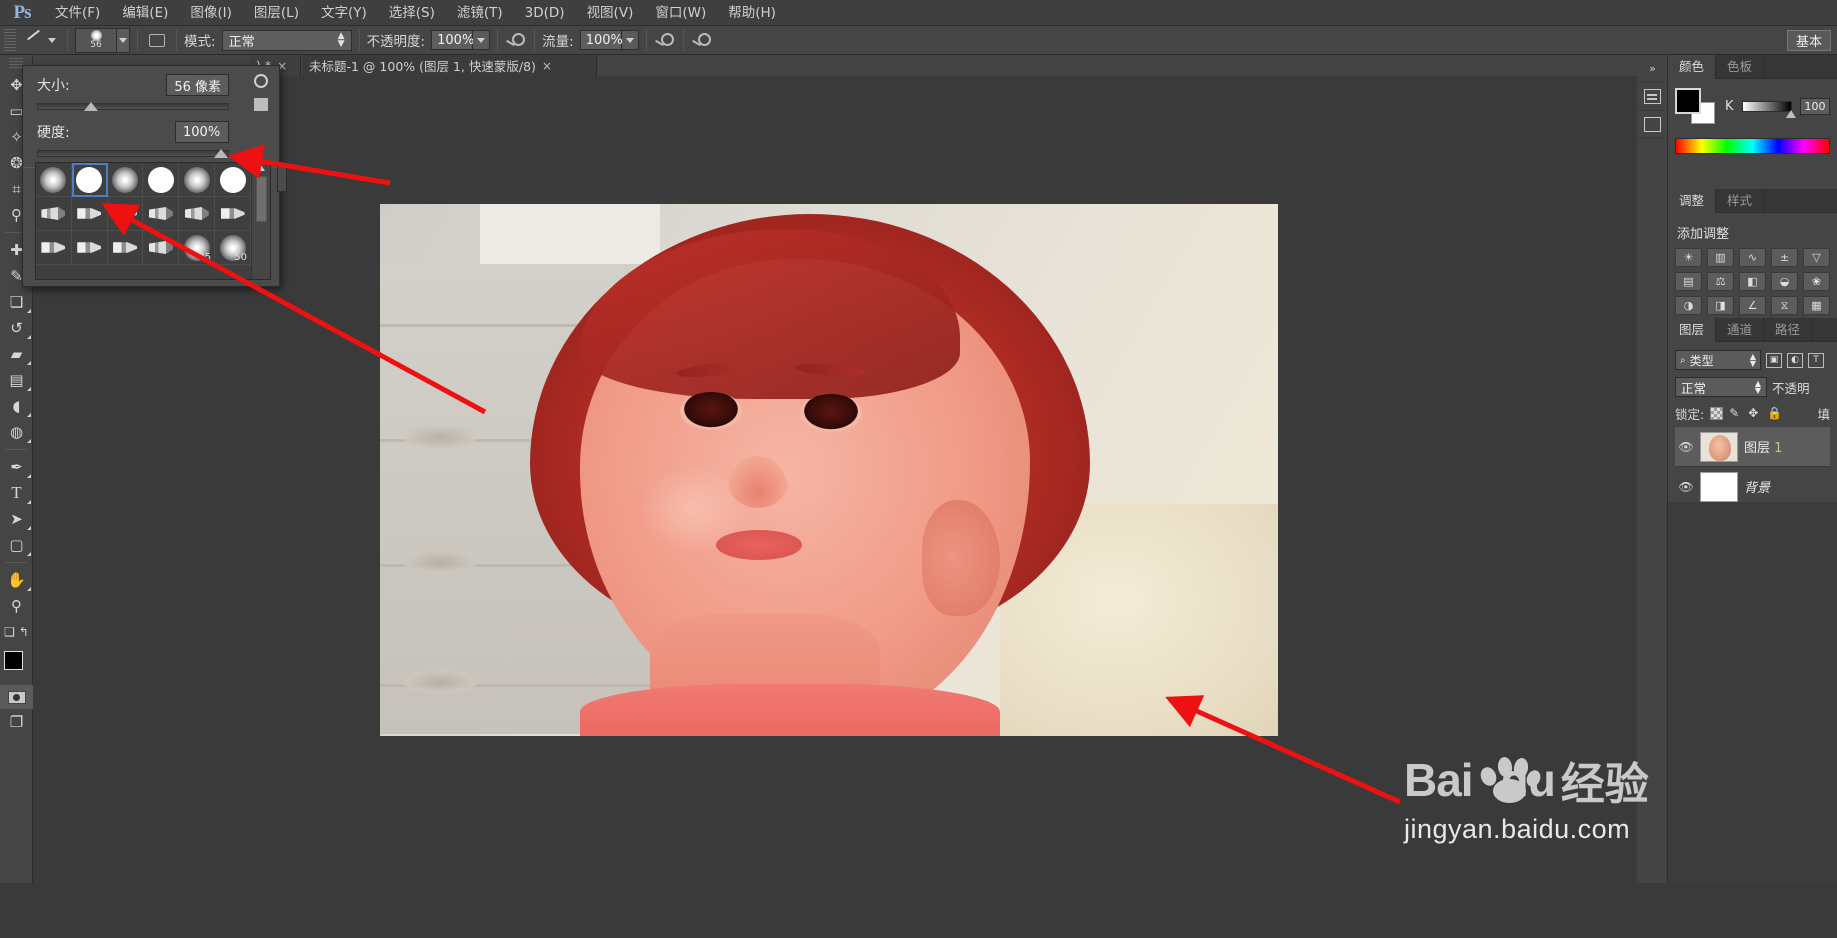  Describe the element at coordinates (1816, 305) in the screenshot. I see `selective-color-icon: ▦` at that location.